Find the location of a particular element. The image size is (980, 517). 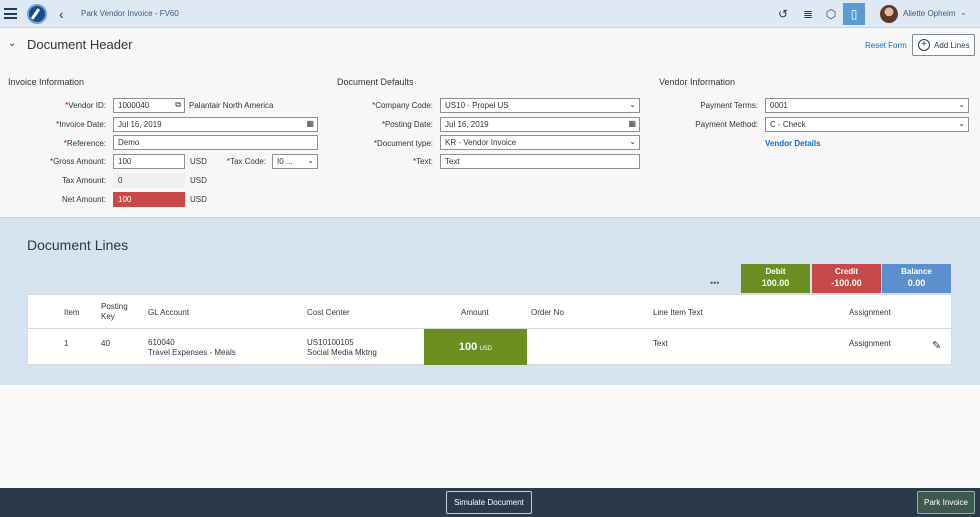

app-logo is located at coordinates (37, 14).